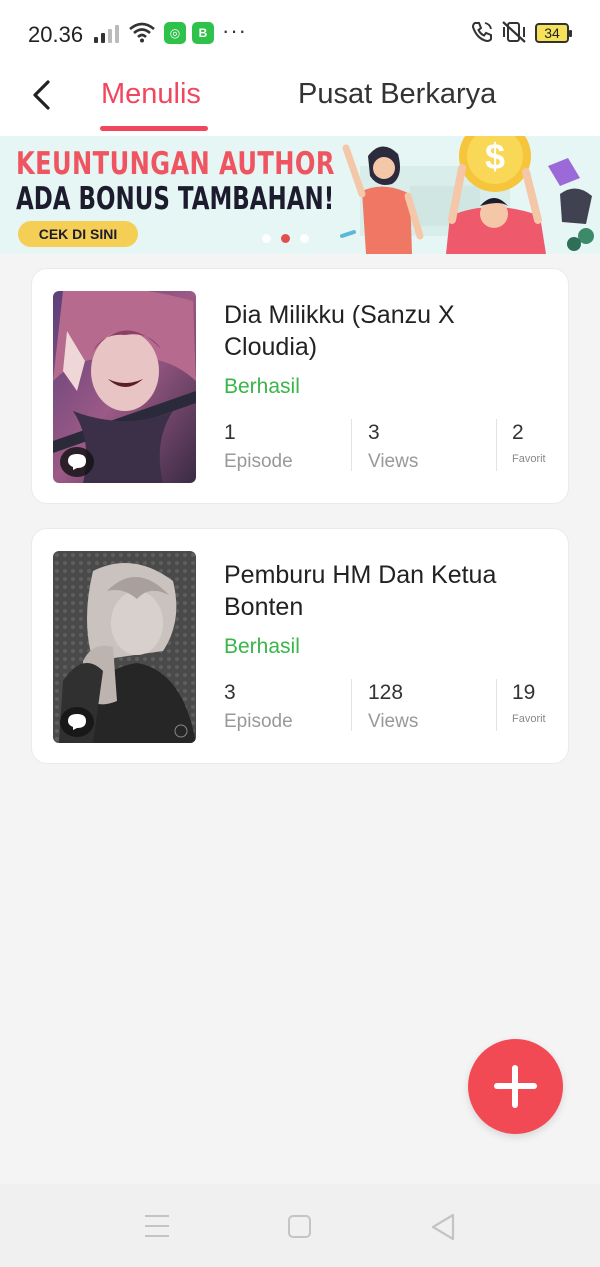 The height and width of the screenshot is (1267, 600). What do you see at coordinates (393, 447) in the screenshot?
I see `views-count: 3 Views` at bounding box center [393, 447].